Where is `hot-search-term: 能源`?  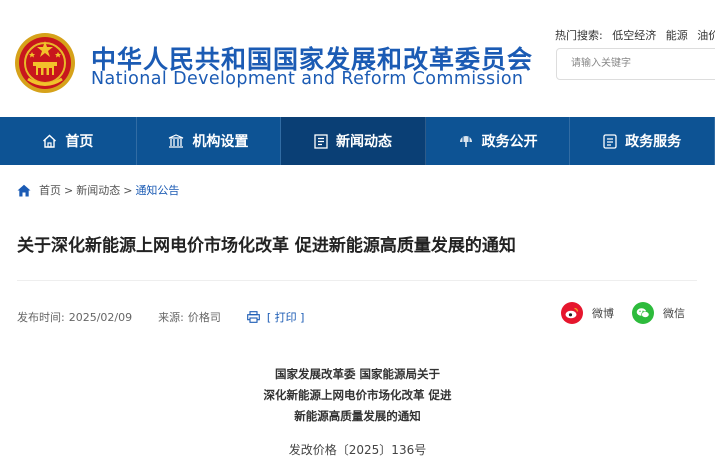
hot-search-term: 能源 is located at coordinates (677, 35).